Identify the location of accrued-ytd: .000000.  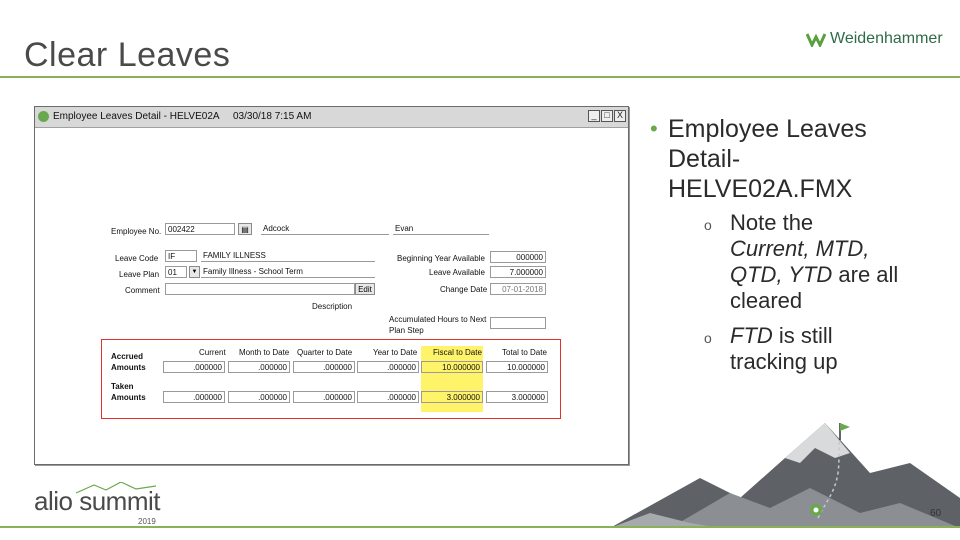
(388, 367).